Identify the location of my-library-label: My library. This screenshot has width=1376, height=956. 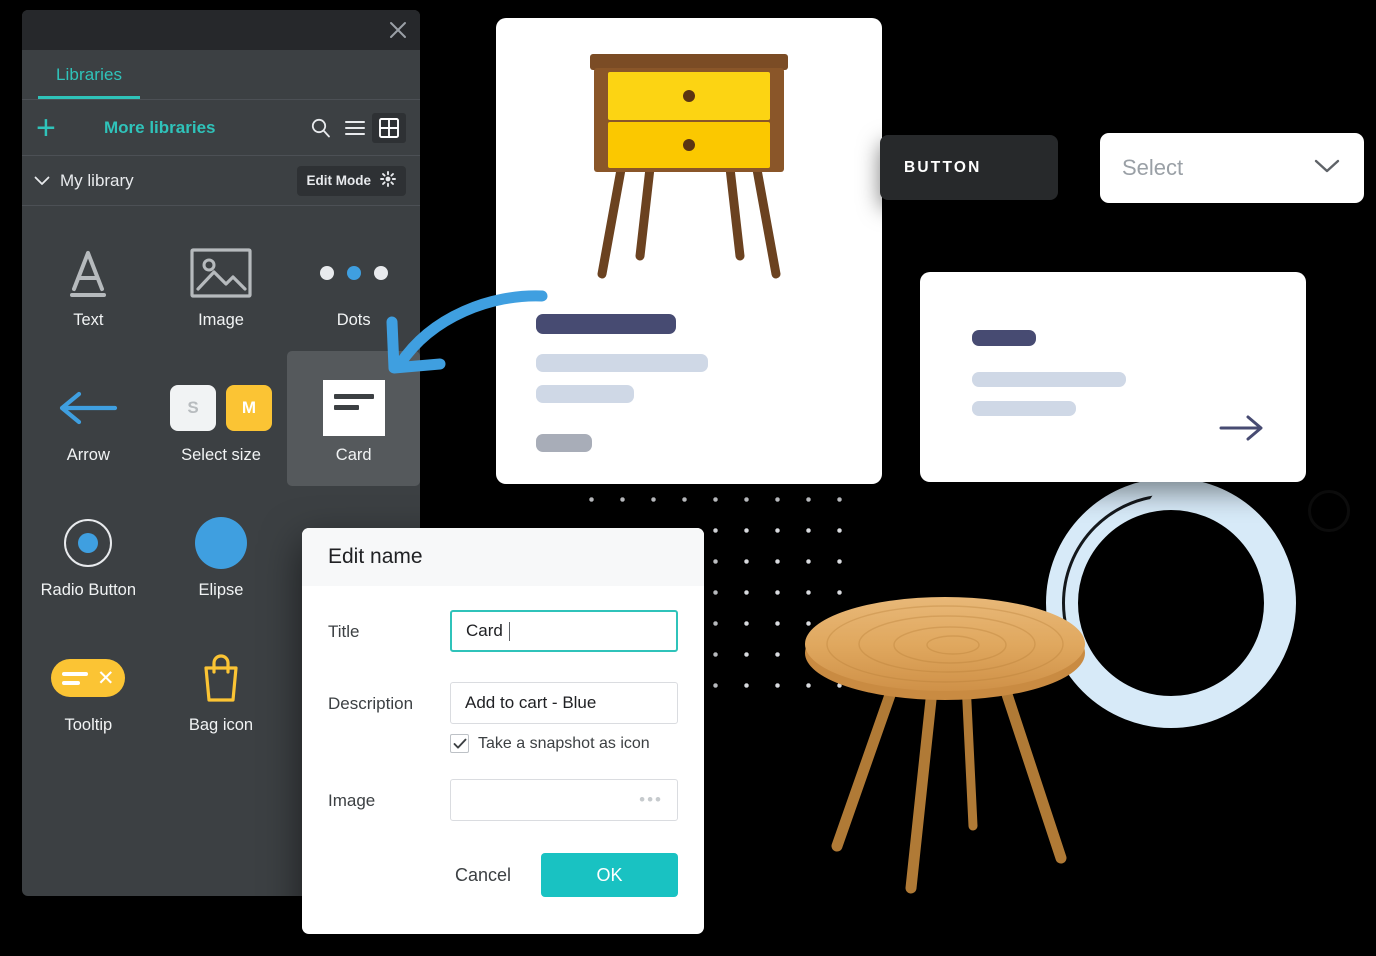
(97, 180).